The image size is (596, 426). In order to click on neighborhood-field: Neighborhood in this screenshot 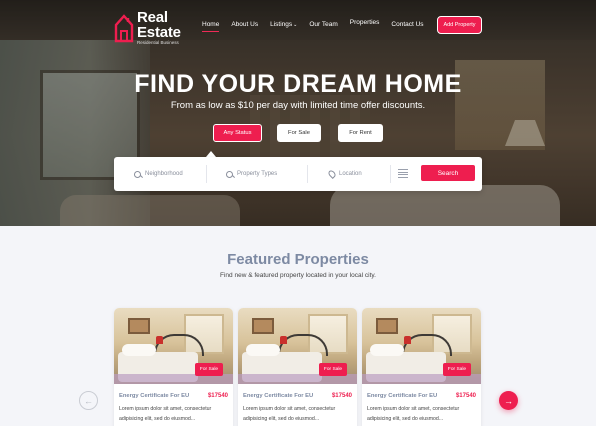, I will do `click(158, 174)`.